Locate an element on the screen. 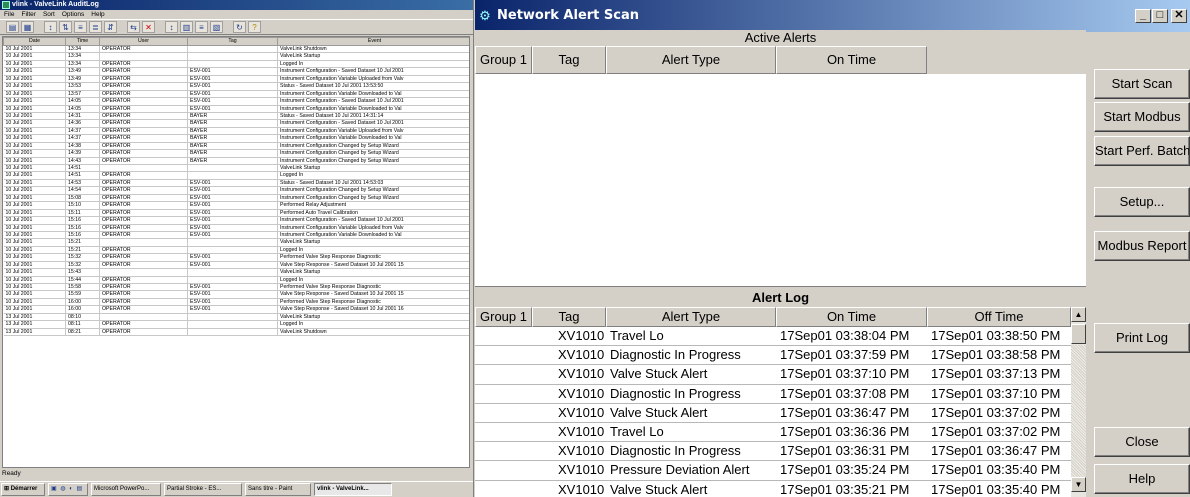  sort-date-icon: ↕ is located at coordinates (50, 27).